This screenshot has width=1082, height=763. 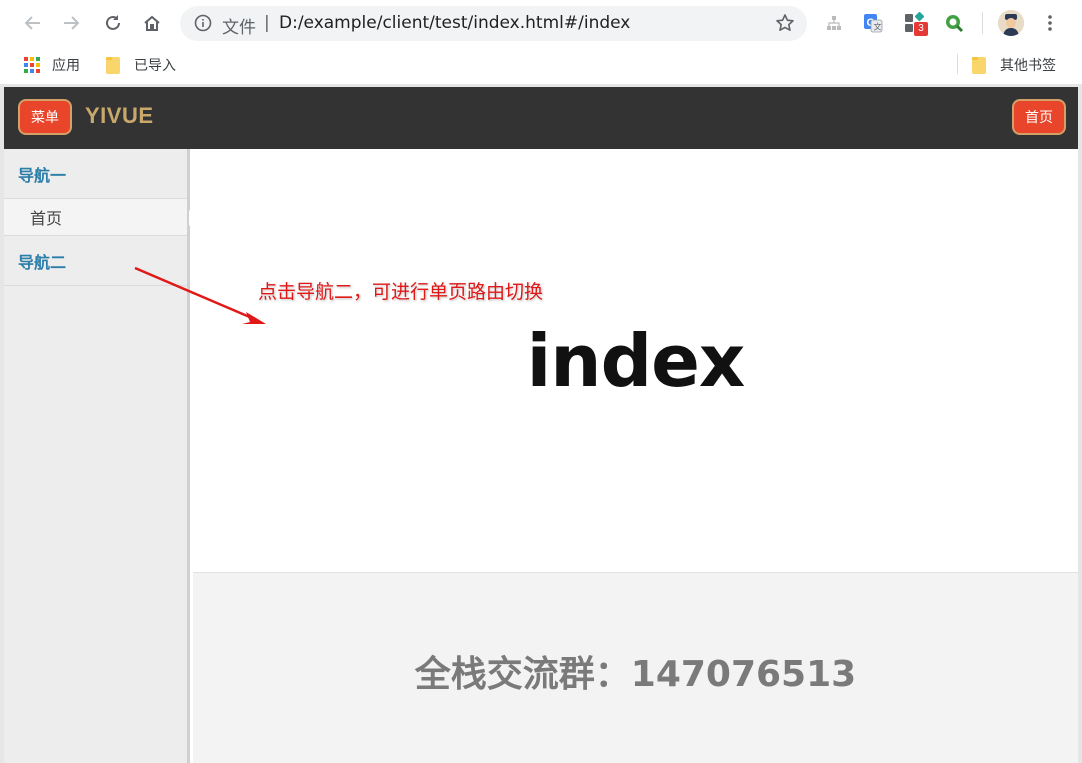 What do you see at coordinates (1028, 66) in the screenshot?
I see `bookmark-other-label: 其他书签` at bounding box center [1028, 66].